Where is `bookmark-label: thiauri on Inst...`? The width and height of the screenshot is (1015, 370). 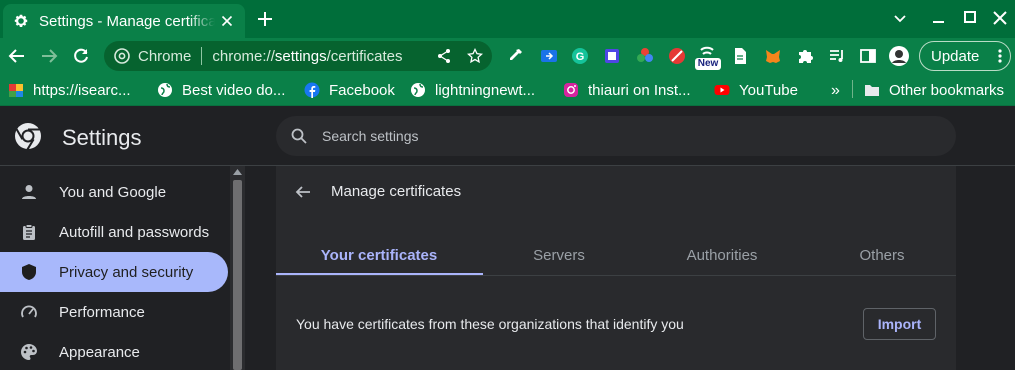
bookmark-label: thiauri on Inst... is located at coordinates (639, 90).